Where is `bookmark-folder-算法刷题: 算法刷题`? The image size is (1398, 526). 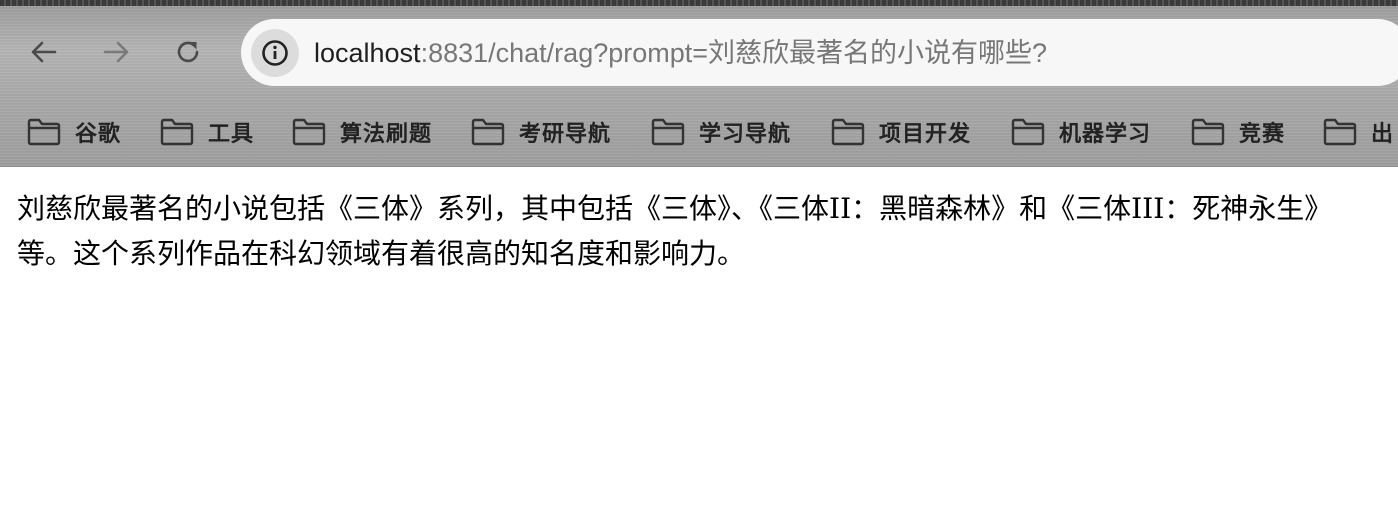 bookmark-folder-算法刷题: 算法刷题 is located at coordinates (362, 132).